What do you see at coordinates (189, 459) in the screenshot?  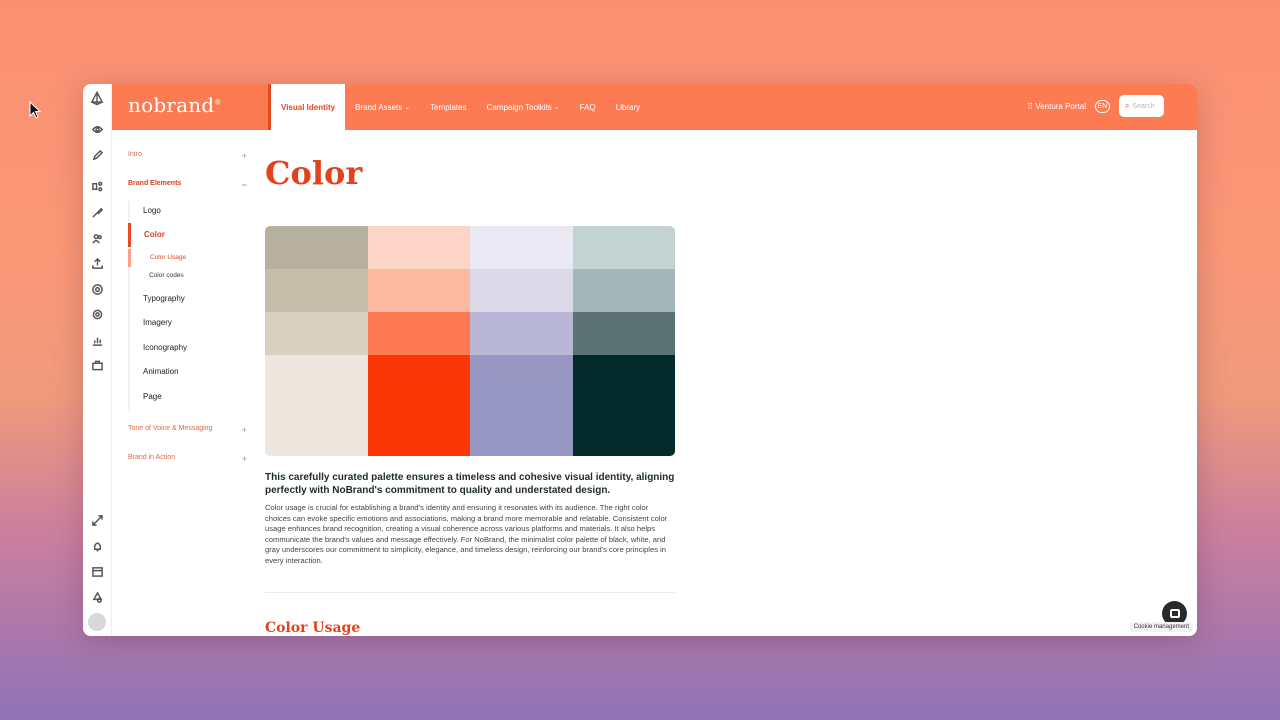 I see `sidebar-section-brand-in-action: Brand in Action +` at bounding box center [189, 459].